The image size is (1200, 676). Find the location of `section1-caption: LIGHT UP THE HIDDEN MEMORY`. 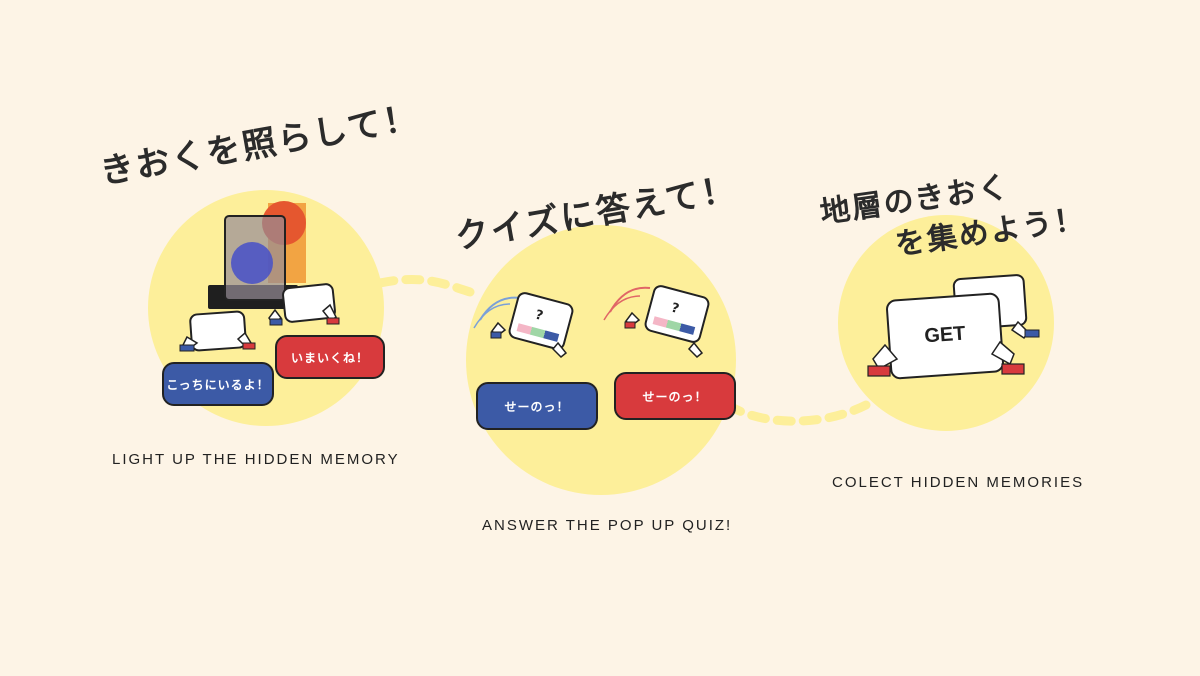

section1-caption: LIGHT UP THE HIDDEN MEMORY is located at coordinates (256, 459).